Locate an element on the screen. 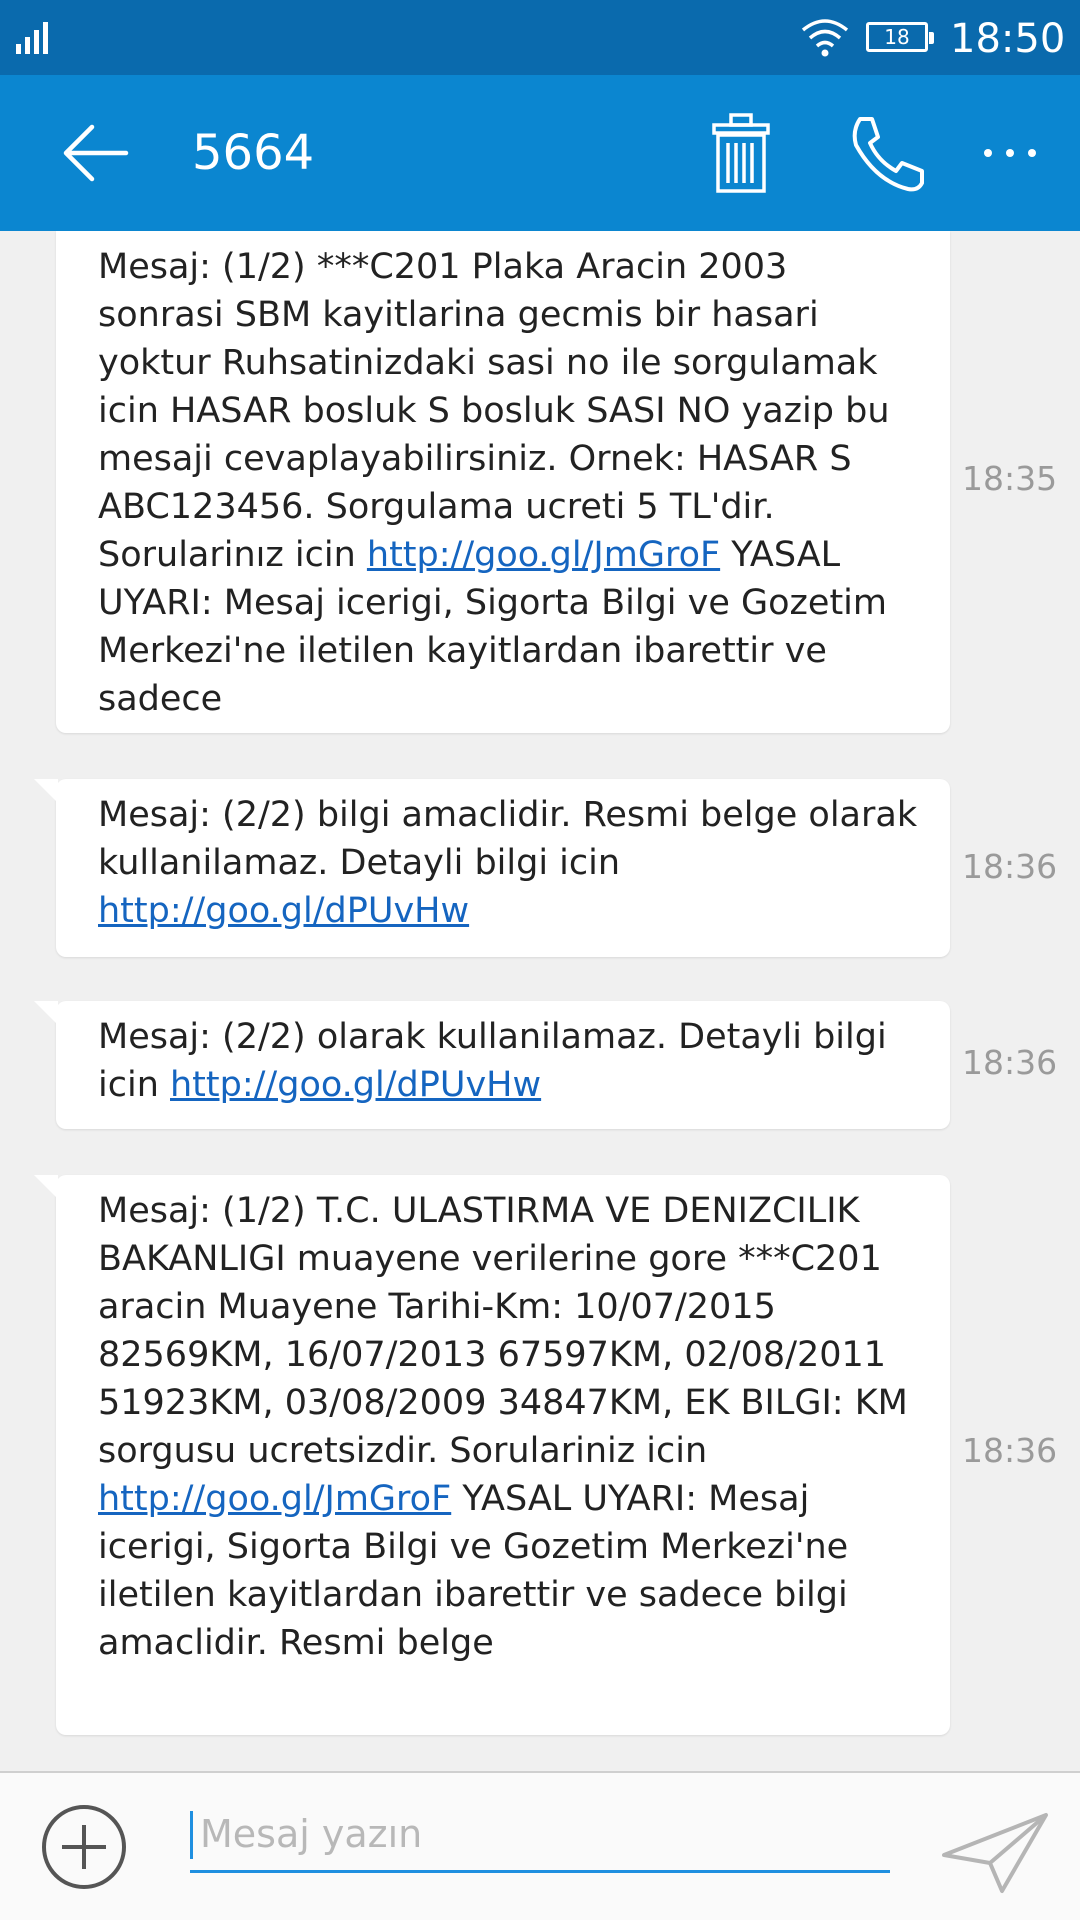  message-input-placeholder: Mesaj yazın is located at coordinates (311, 1834).